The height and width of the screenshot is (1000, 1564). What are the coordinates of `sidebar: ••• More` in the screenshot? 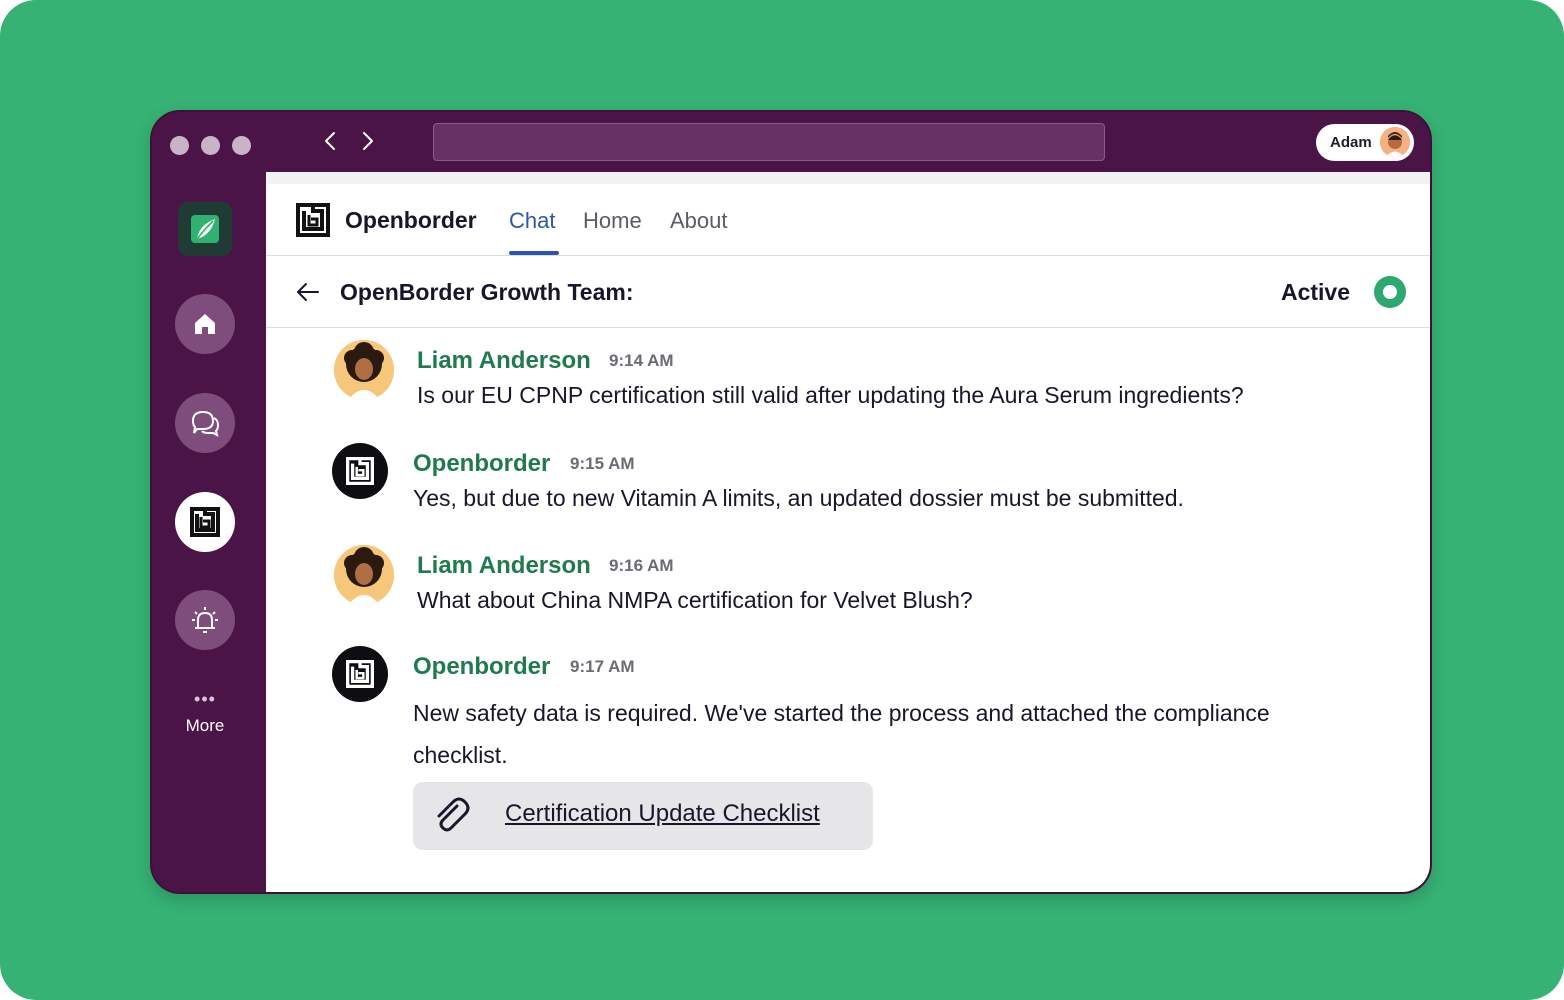 It's located at (209, 532).